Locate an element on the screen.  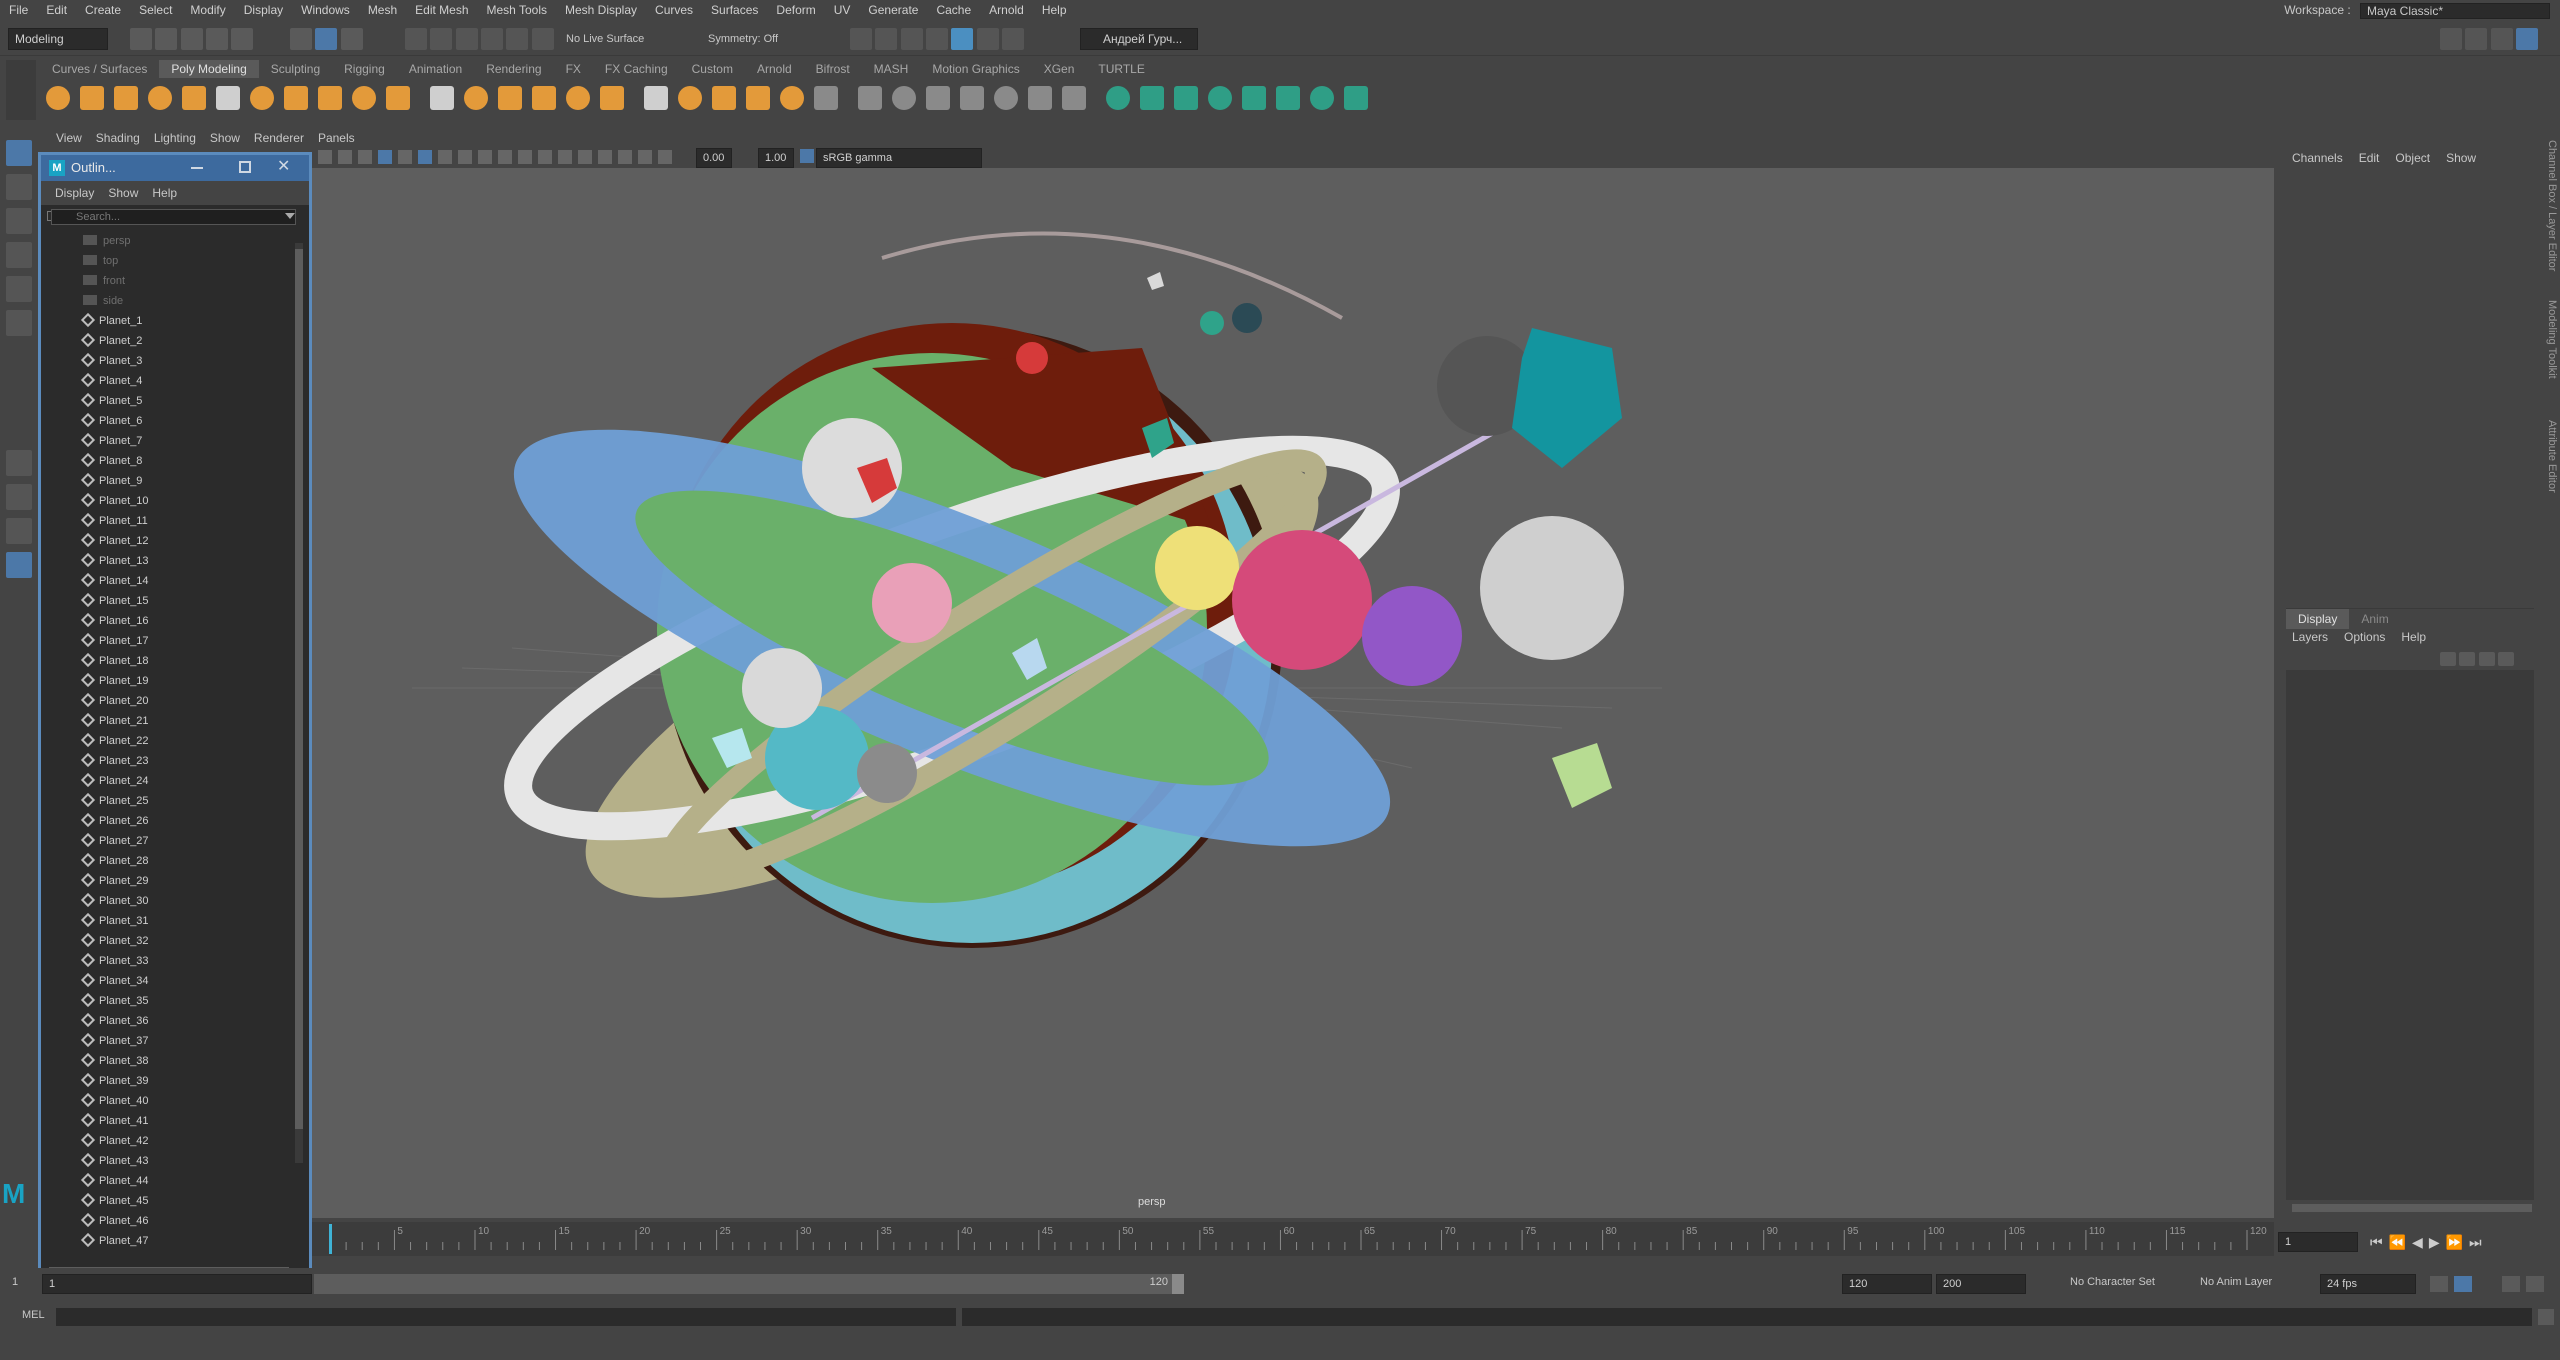
outliner-item: Planet_30 is located at coordinates (114, 901).